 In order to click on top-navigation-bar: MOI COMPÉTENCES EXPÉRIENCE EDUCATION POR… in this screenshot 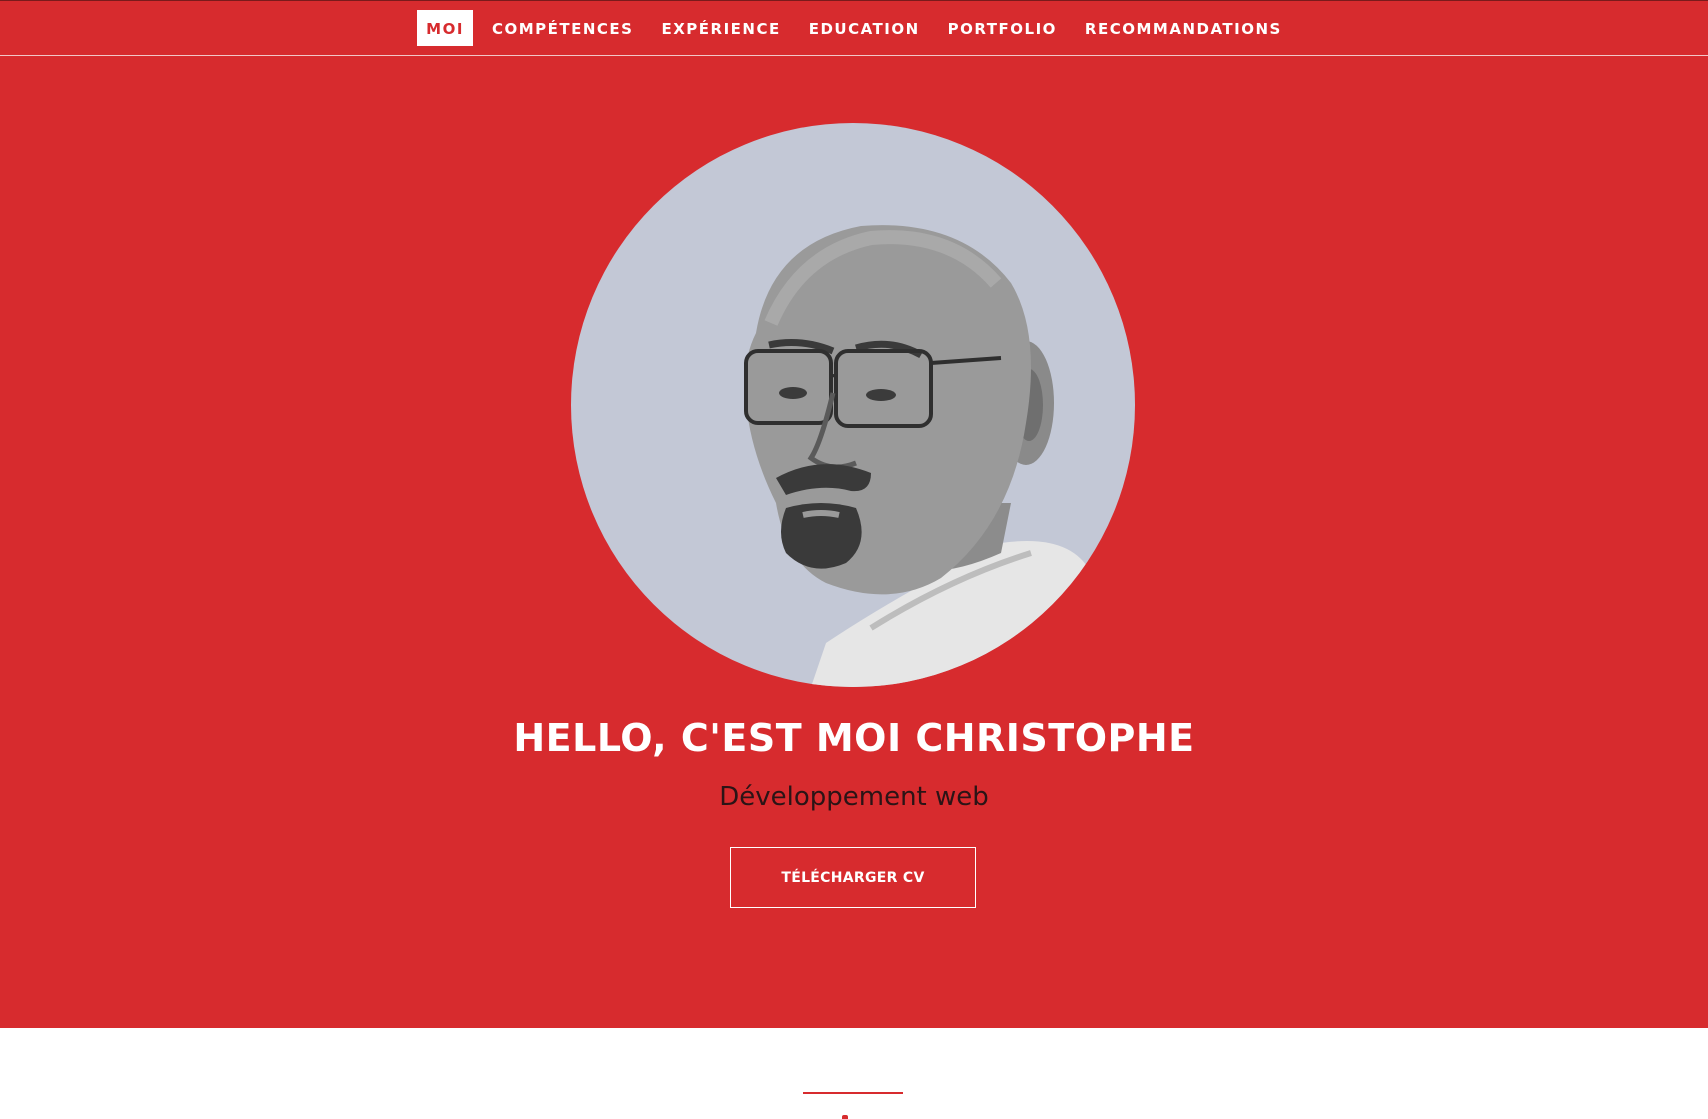, I will do `click(854, 28)`.